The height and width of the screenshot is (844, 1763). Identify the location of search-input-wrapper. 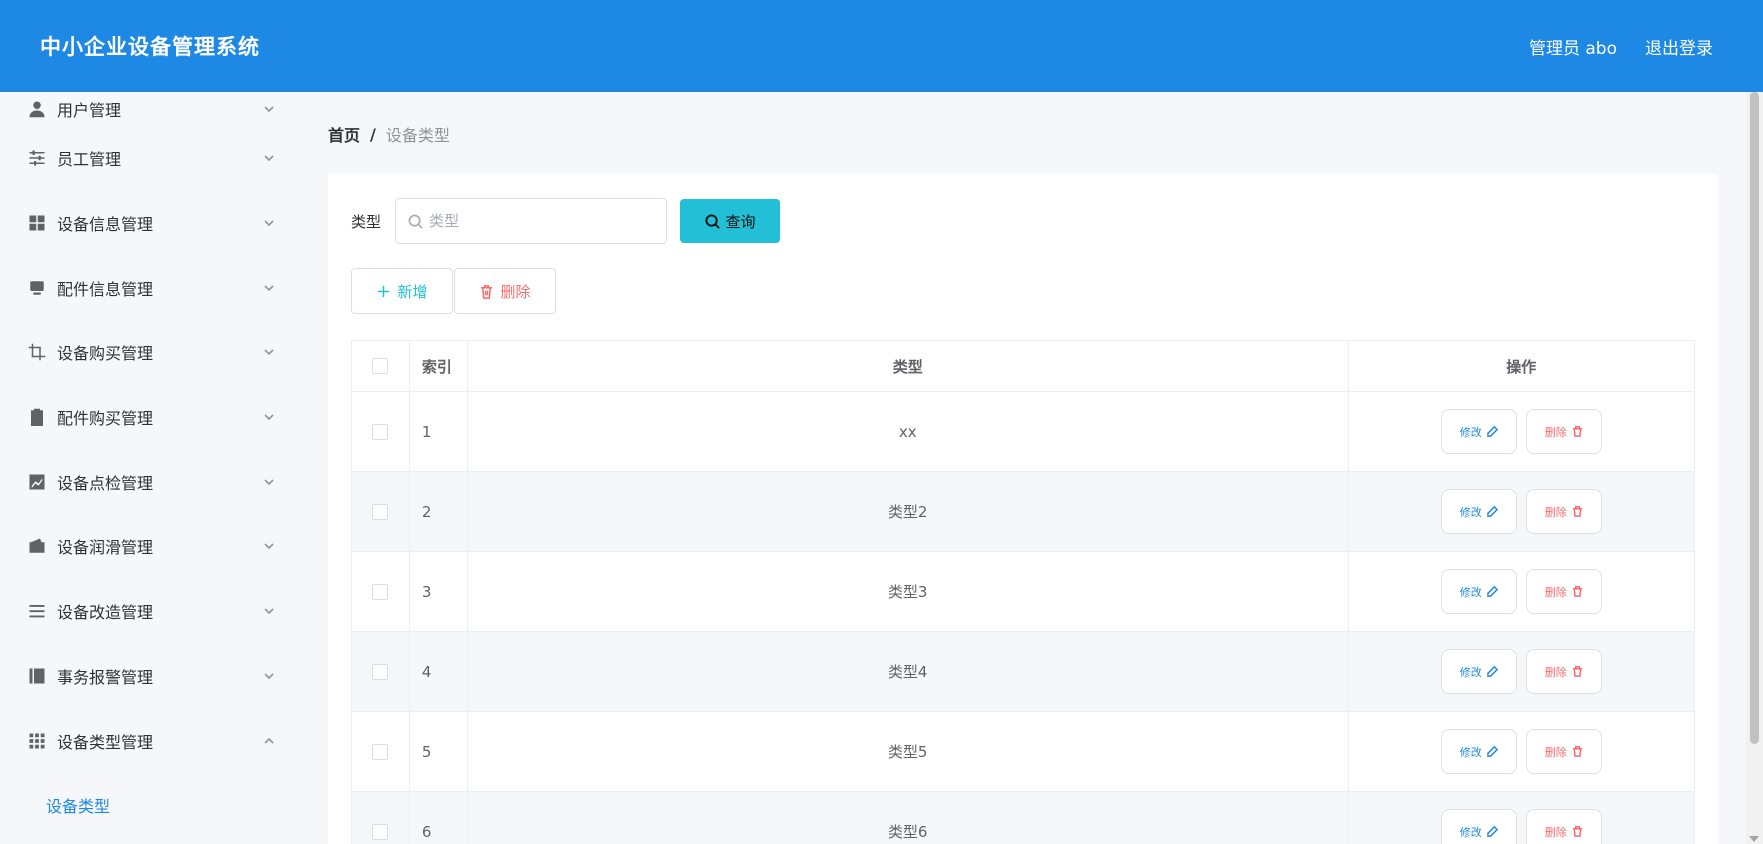
(531, 221).